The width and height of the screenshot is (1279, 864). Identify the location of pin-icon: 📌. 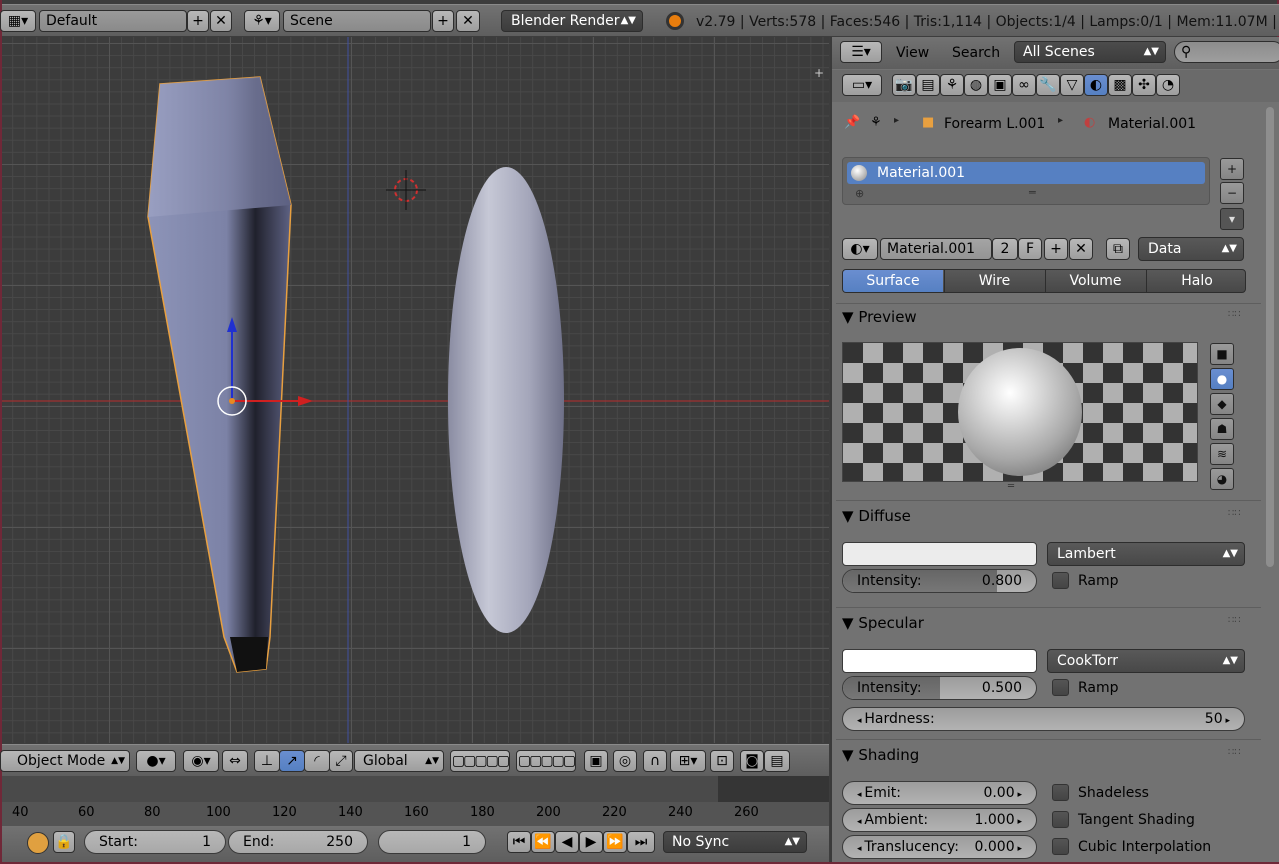
(852, 122).